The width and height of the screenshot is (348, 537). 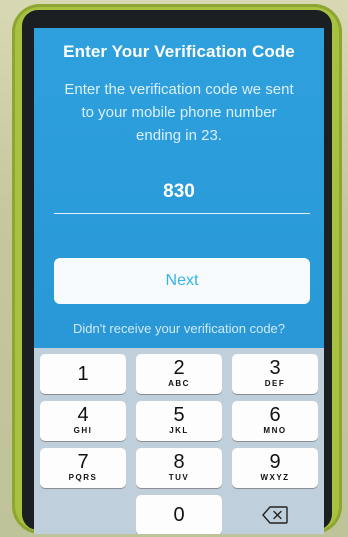 I want to click on key-letters: GHI, so click(x=83, y=430).